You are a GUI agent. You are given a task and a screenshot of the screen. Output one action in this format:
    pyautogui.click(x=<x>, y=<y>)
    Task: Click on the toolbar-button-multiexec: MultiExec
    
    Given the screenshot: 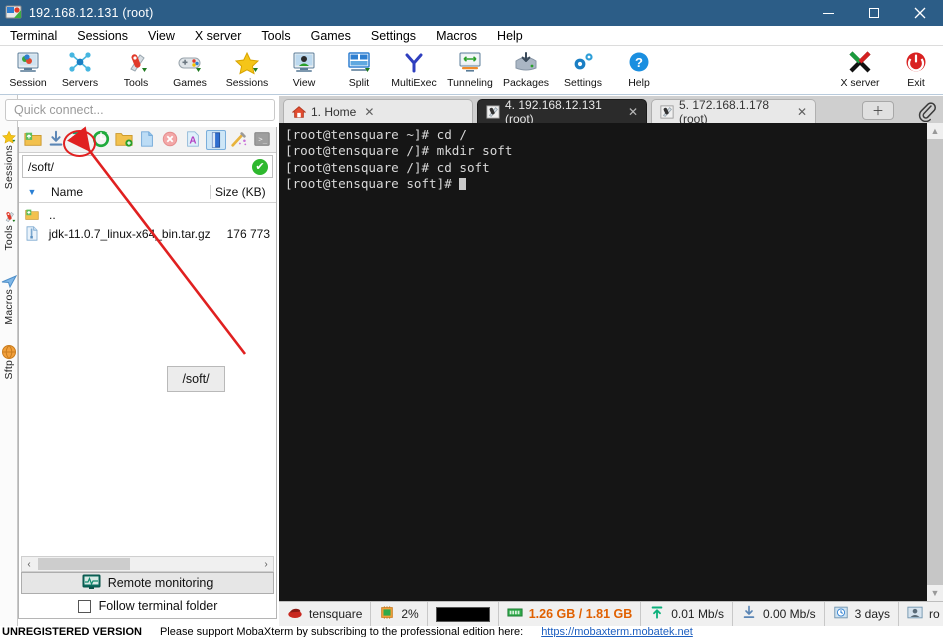 What is the action you would take?
    pyautogui.click(x=414, y=71)
    